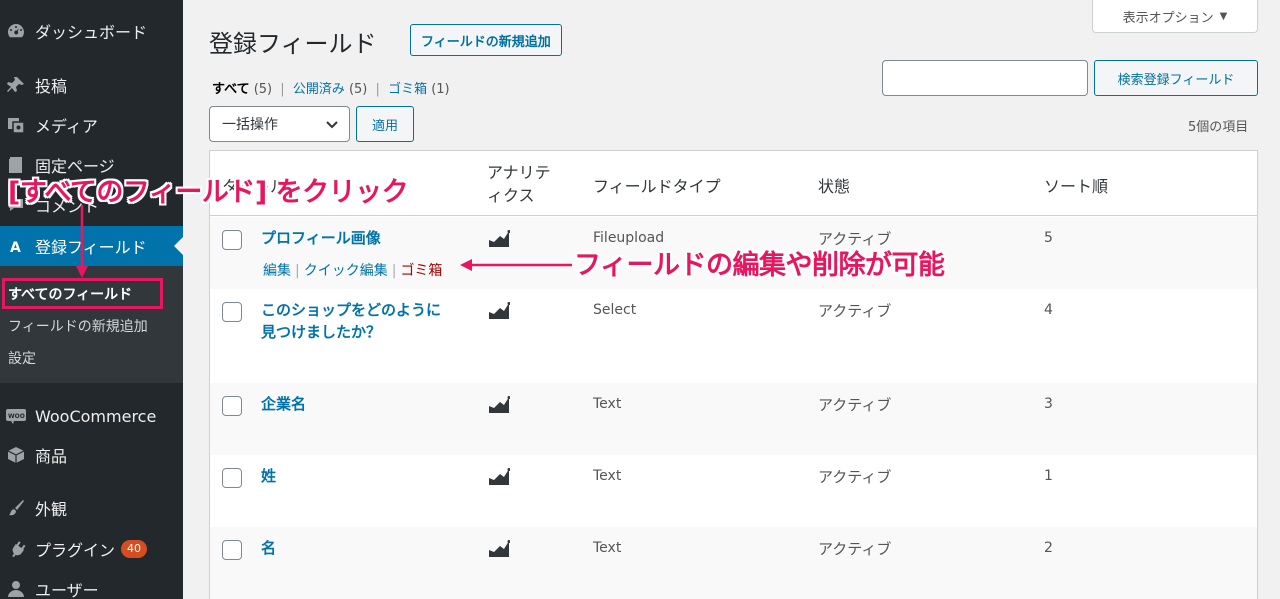  I want to click on sidebar-item-media: メディア, so click(91, 125).